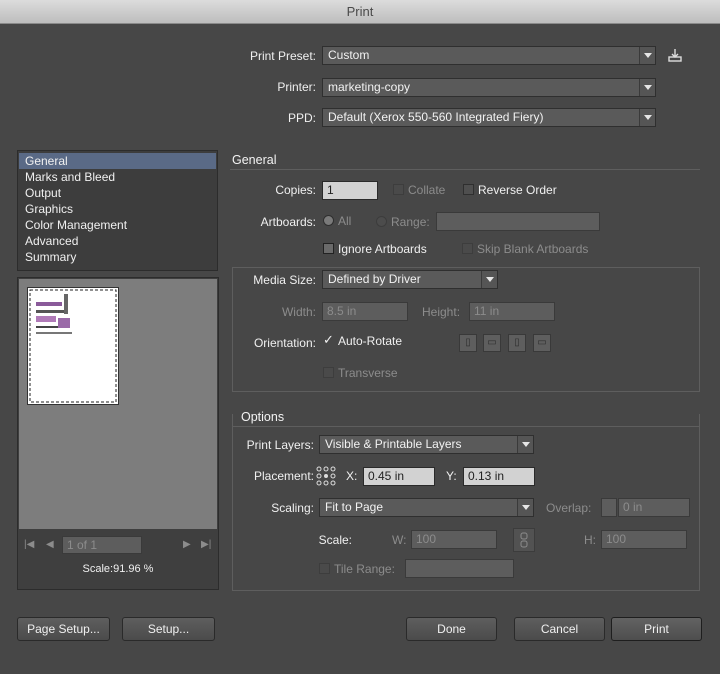 The width and height of the screenshot is (720, 674). I want to click on placement-grid-icon, so click(326, 476).